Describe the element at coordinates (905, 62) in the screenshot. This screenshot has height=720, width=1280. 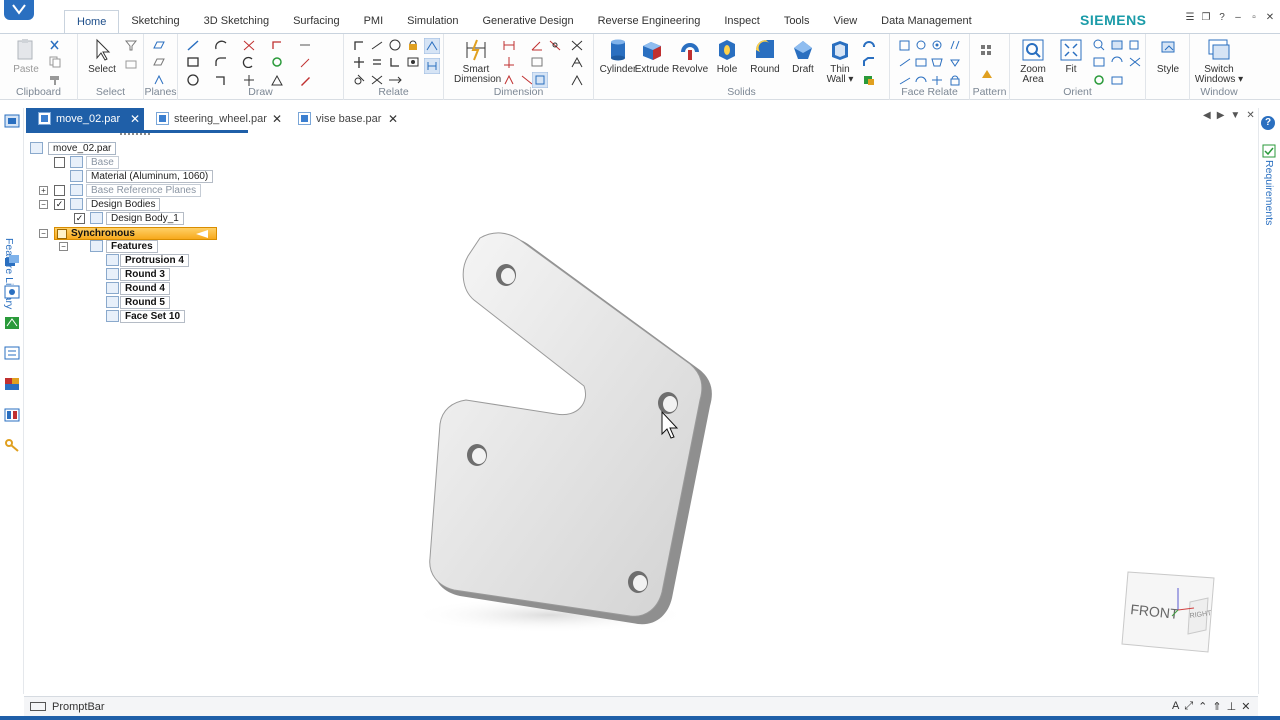
I see `face-perpendicular-icon` at that location.